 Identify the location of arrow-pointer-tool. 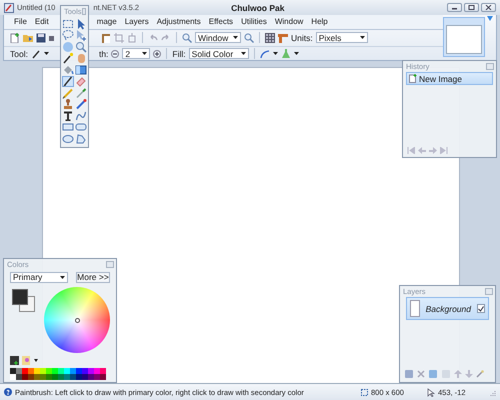
(81, 24).